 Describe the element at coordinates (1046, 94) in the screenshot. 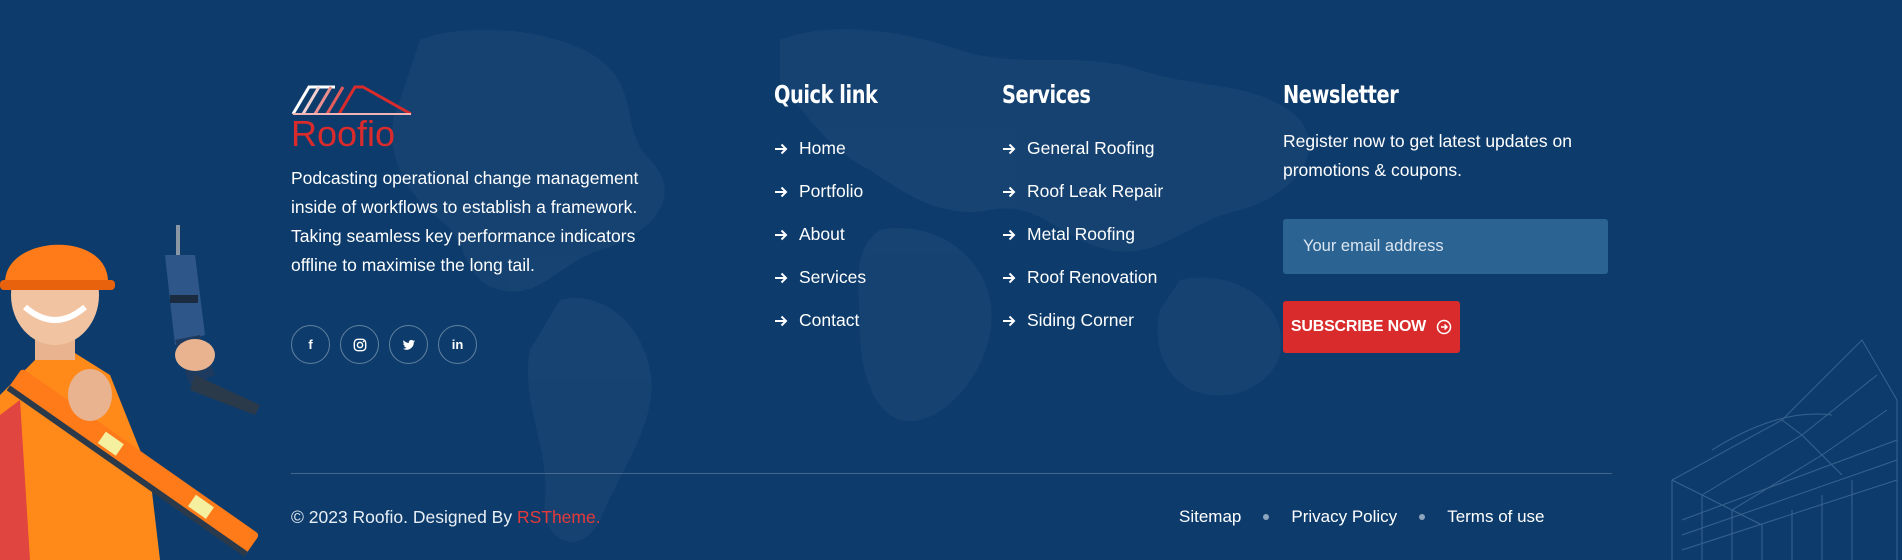

I see `services-title: Services` at that location.